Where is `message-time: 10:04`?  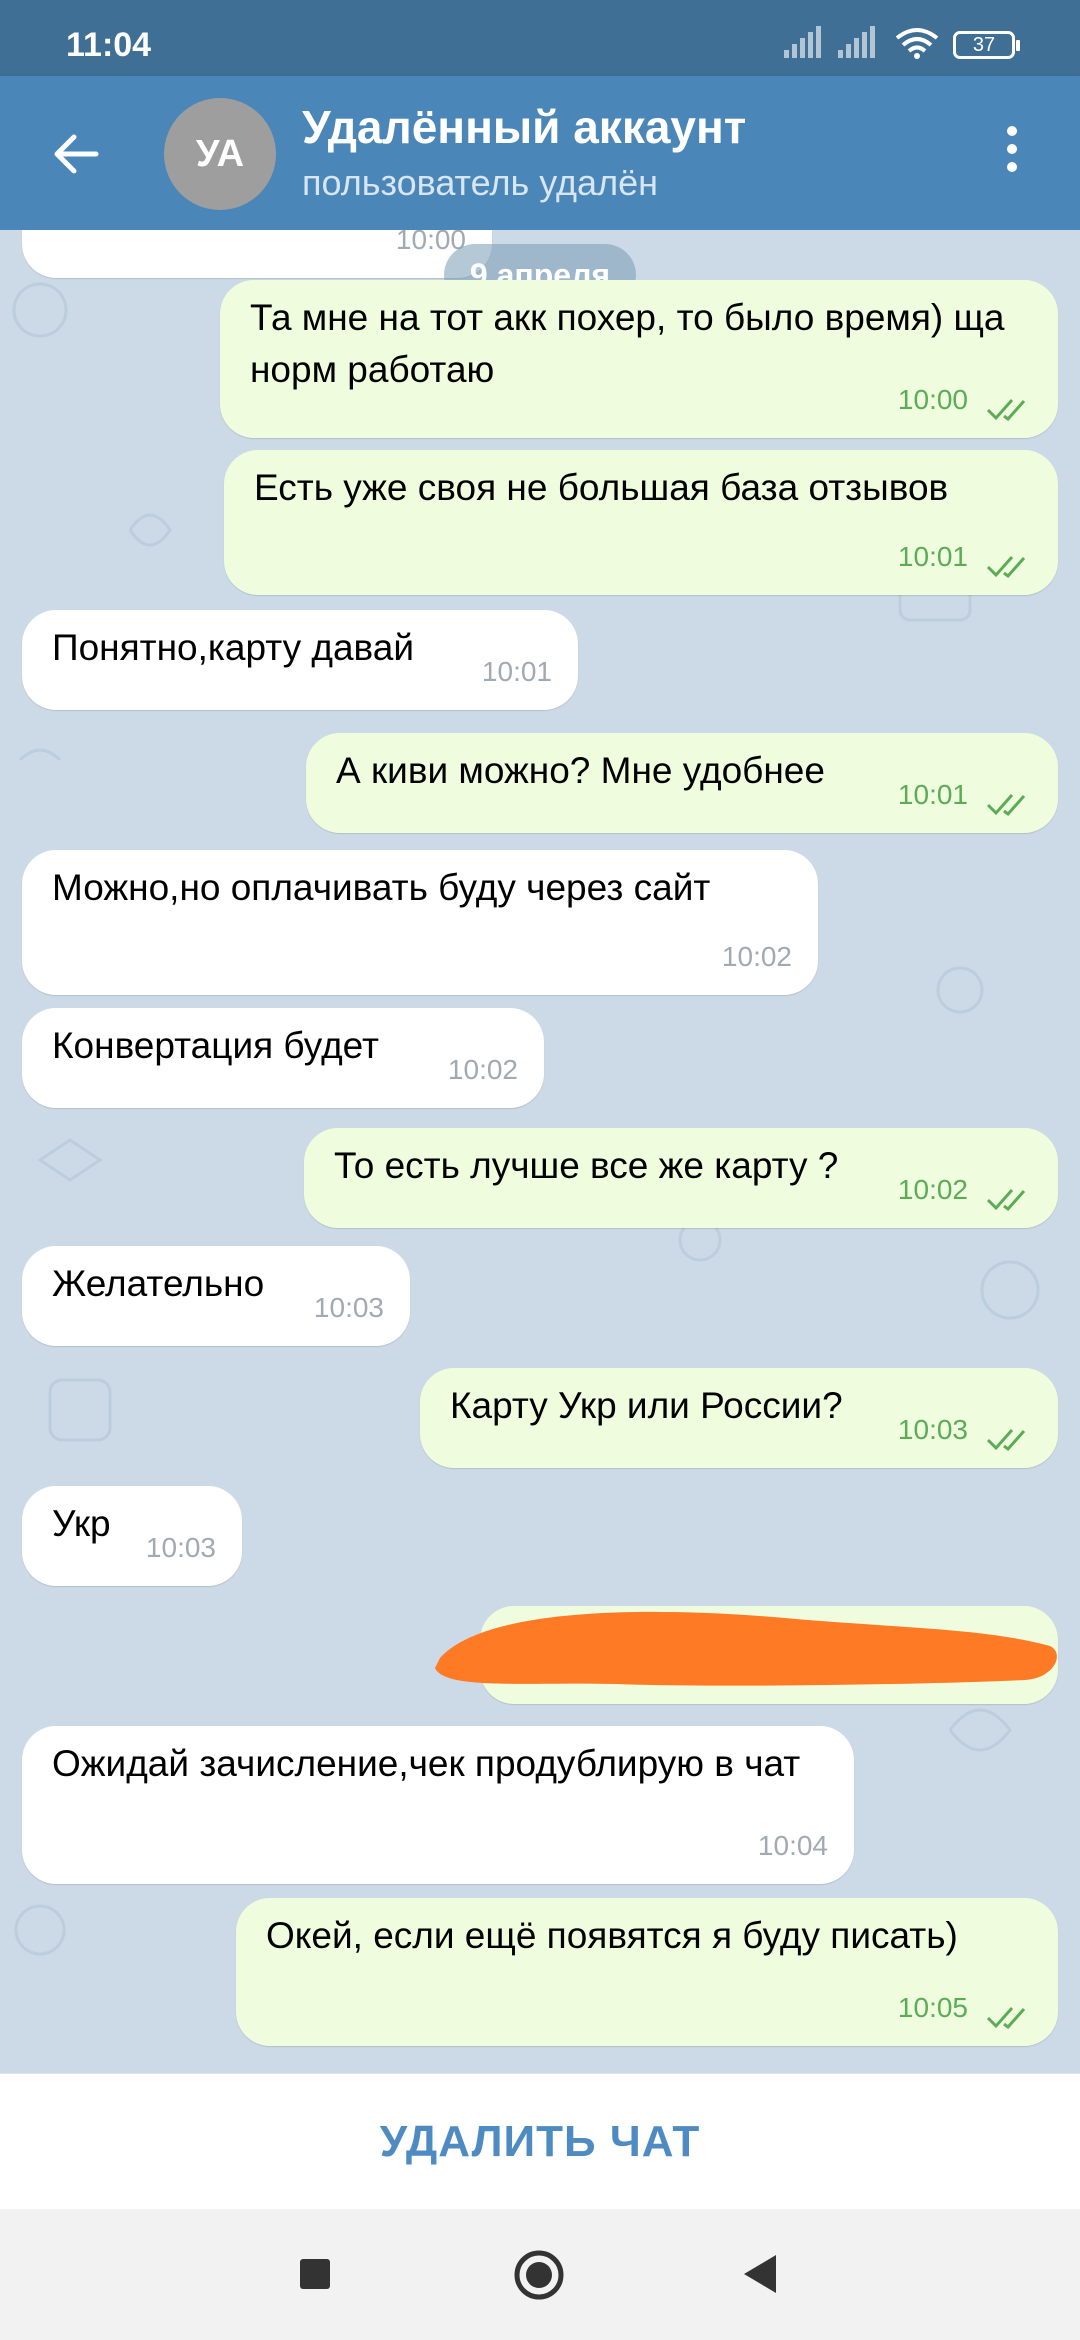 message-time: 10:04 is located at coordinates (792, 1845).